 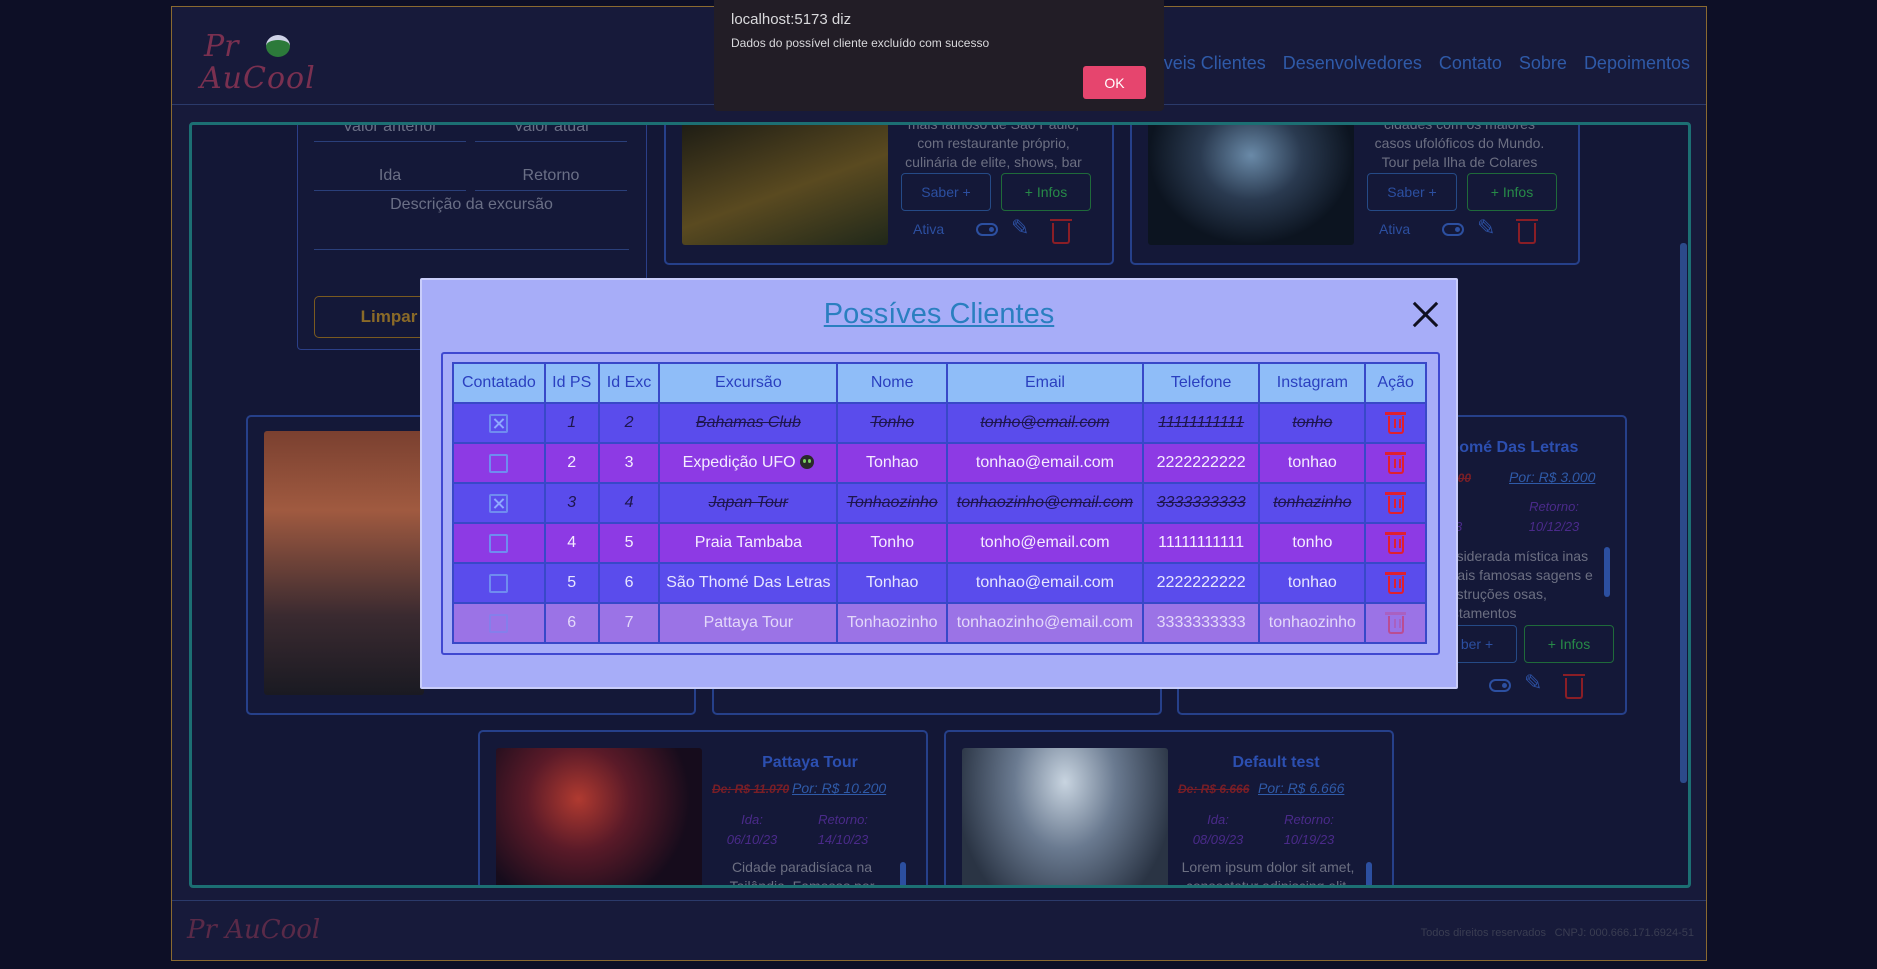 What do you see at coordinates (791, 19) in the screenshot?
I see `alert-origin: localhost:5173 diz` at bounding box center [791, 19].